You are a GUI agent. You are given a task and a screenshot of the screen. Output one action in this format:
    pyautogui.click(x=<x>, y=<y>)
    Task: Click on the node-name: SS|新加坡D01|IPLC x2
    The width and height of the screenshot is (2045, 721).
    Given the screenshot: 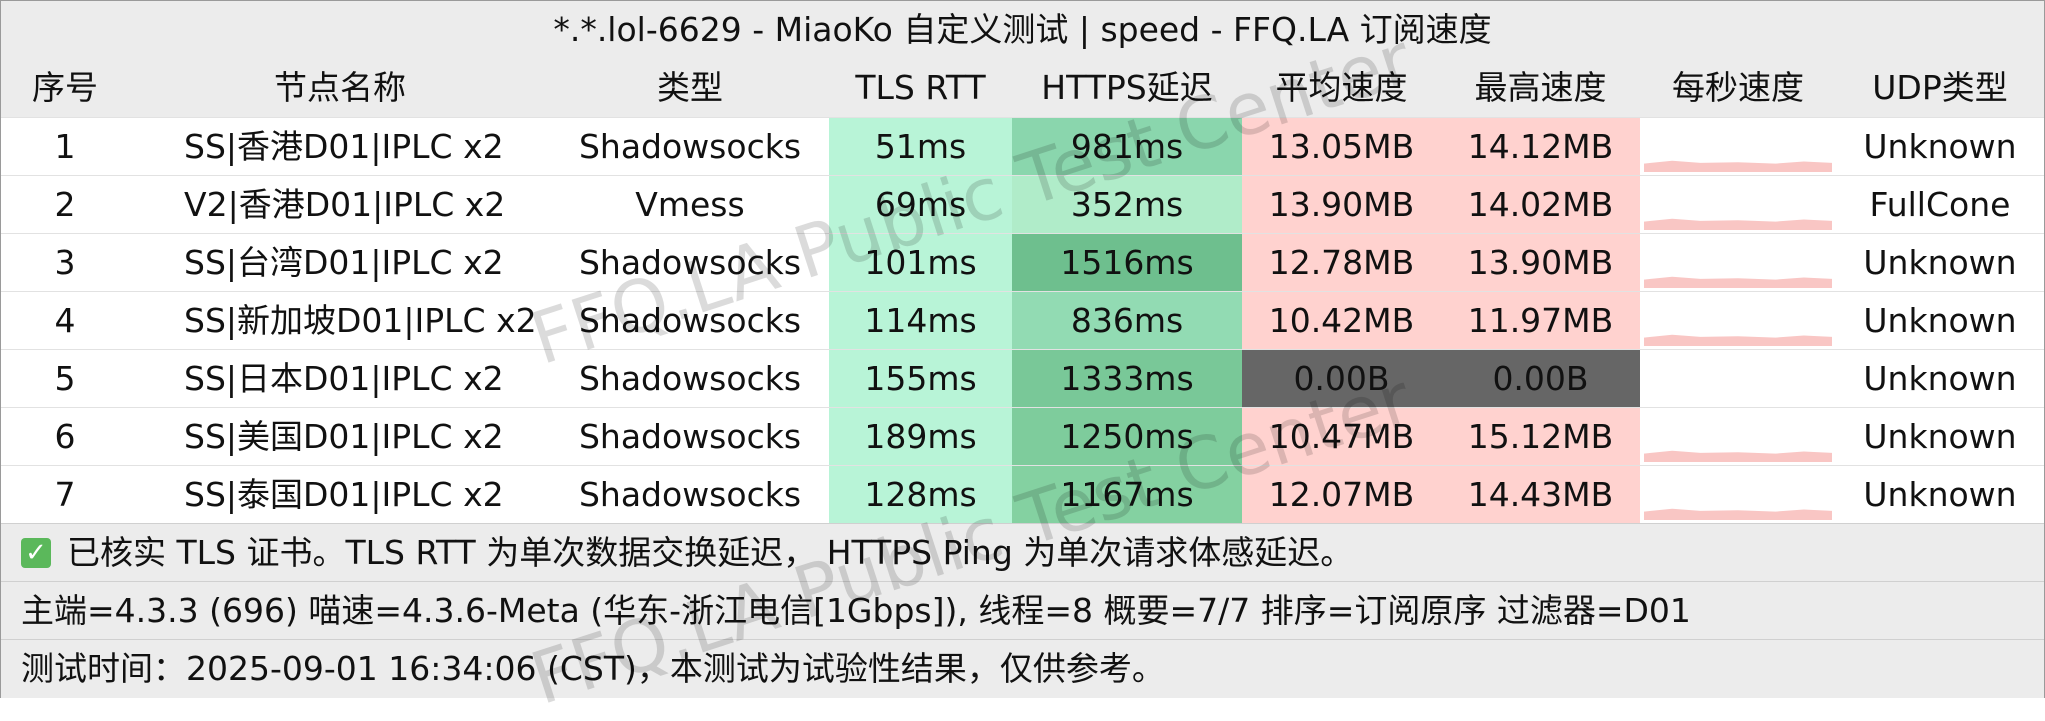 What is the action you would take?
    pyautogui.click(x=340, y=321)
    